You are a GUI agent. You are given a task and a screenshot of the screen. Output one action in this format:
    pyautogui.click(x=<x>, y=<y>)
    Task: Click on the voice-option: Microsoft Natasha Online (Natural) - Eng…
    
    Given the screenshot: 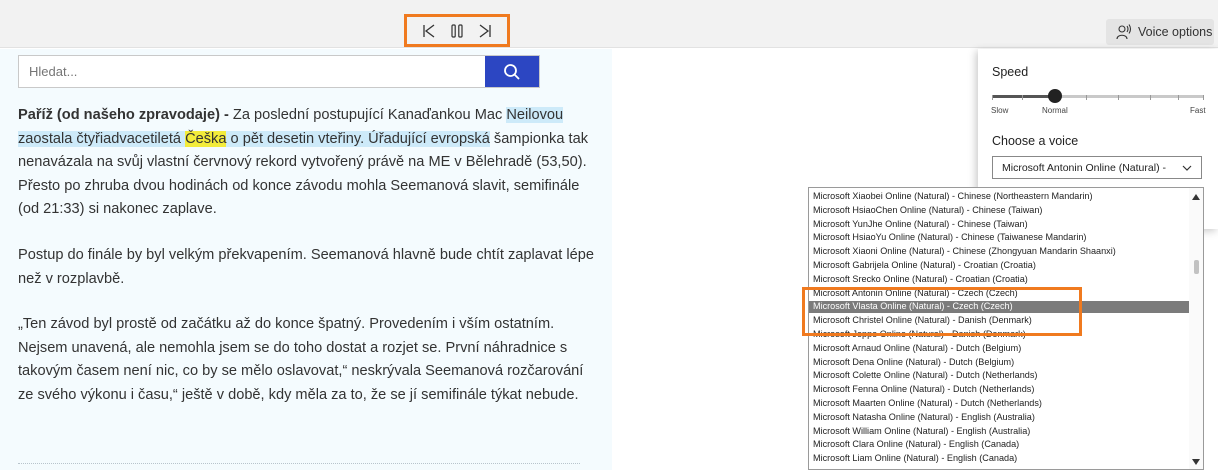 What is the action you would take?
    pyautogui.click(x=999, y=418)
    